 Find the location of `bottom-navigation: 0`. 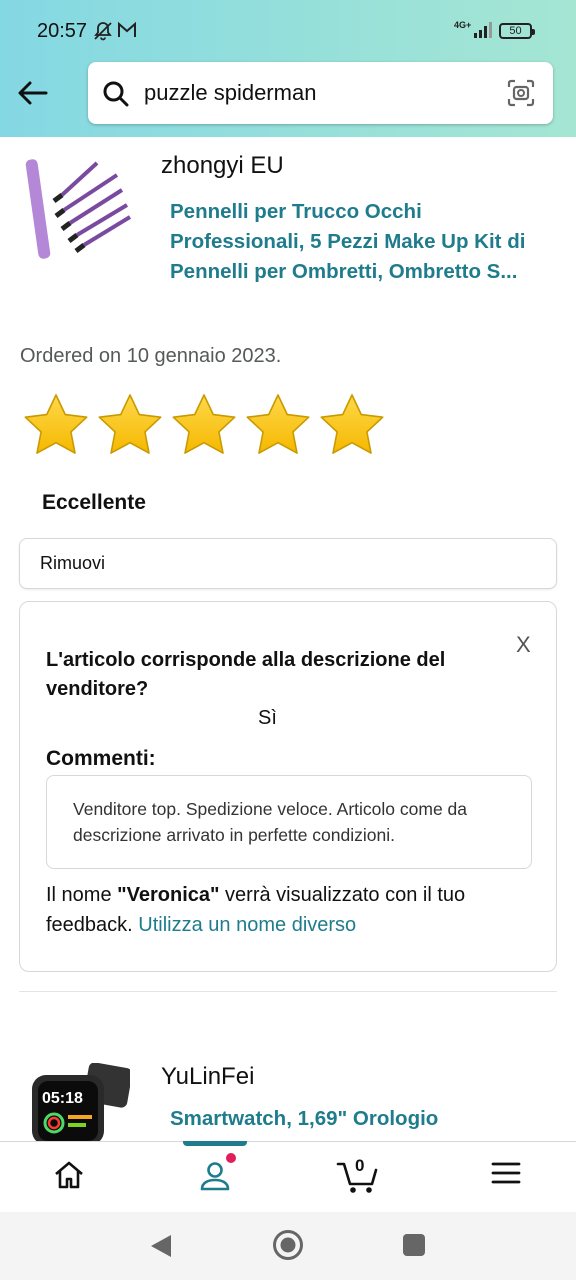

bottom-navigation: 0 is located at coordinates (288, 1176).